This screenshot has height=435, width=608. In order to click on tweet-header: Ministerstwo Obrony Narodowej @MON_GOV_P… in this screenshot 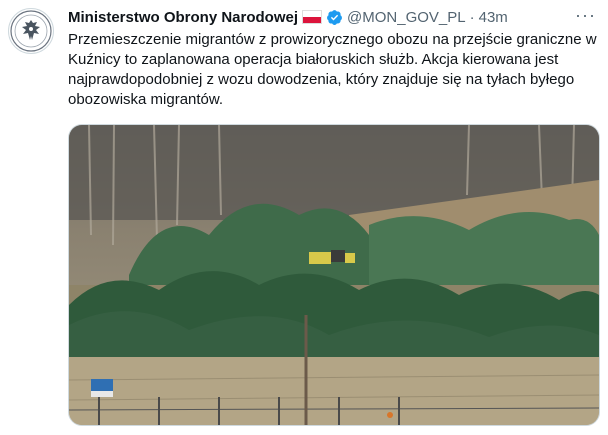, I will do `click(332, 17)`.